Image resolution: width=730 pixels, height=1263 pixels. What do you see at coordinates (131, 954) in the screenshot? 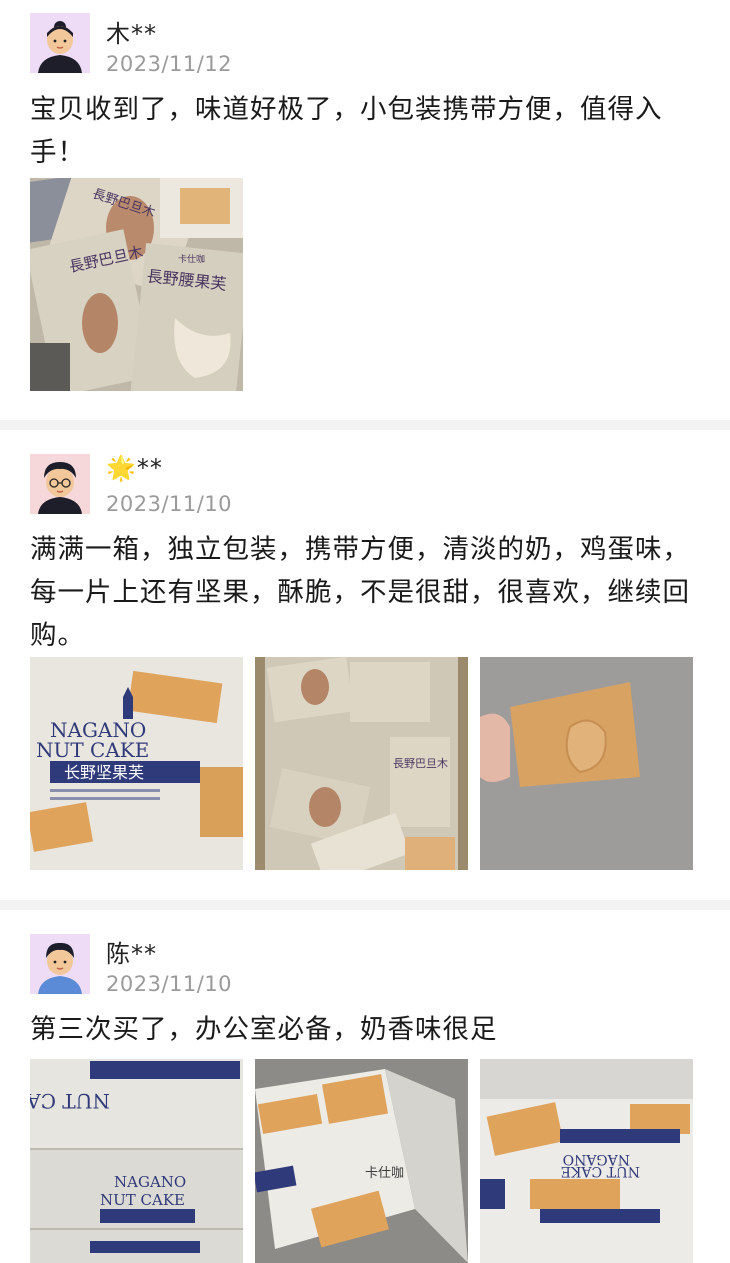
I see `username: 陈**` at bounding box center [131, 954].